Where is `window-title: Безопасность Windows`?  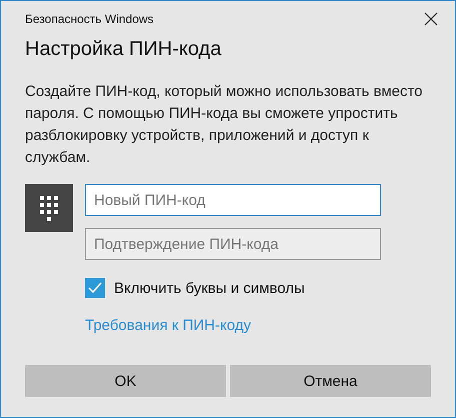 window-title: Безопасность Windows is located at coordinates (89, 19).